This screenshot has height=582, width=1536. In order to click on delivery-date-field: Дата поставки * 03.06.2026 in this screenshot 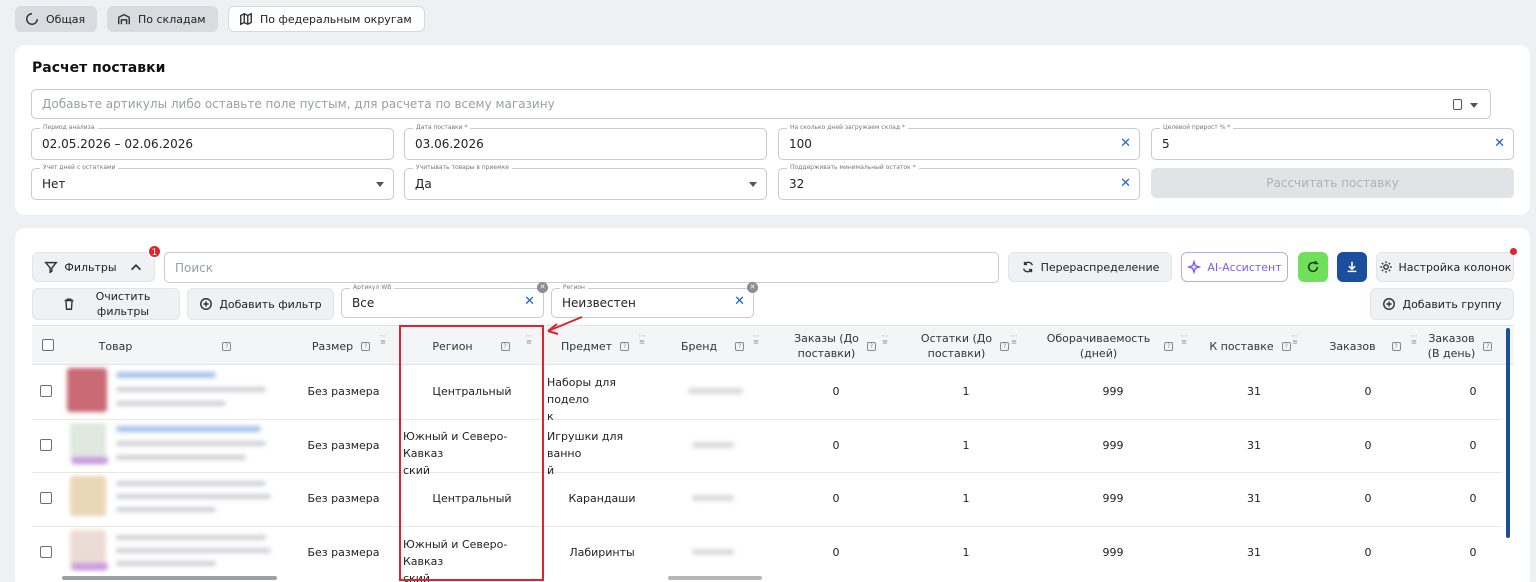, I will do `click(585, 141)`.